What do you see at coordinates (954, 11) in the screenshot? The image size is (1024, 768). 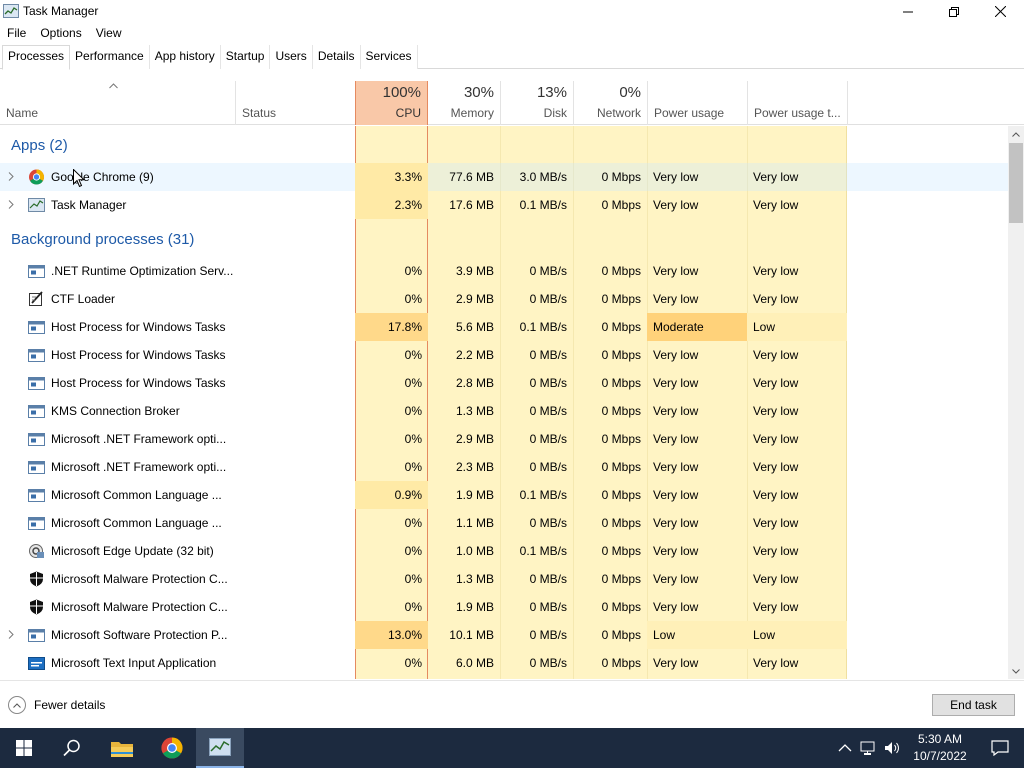 I see `restore-button` at bounding box center [954, 11].